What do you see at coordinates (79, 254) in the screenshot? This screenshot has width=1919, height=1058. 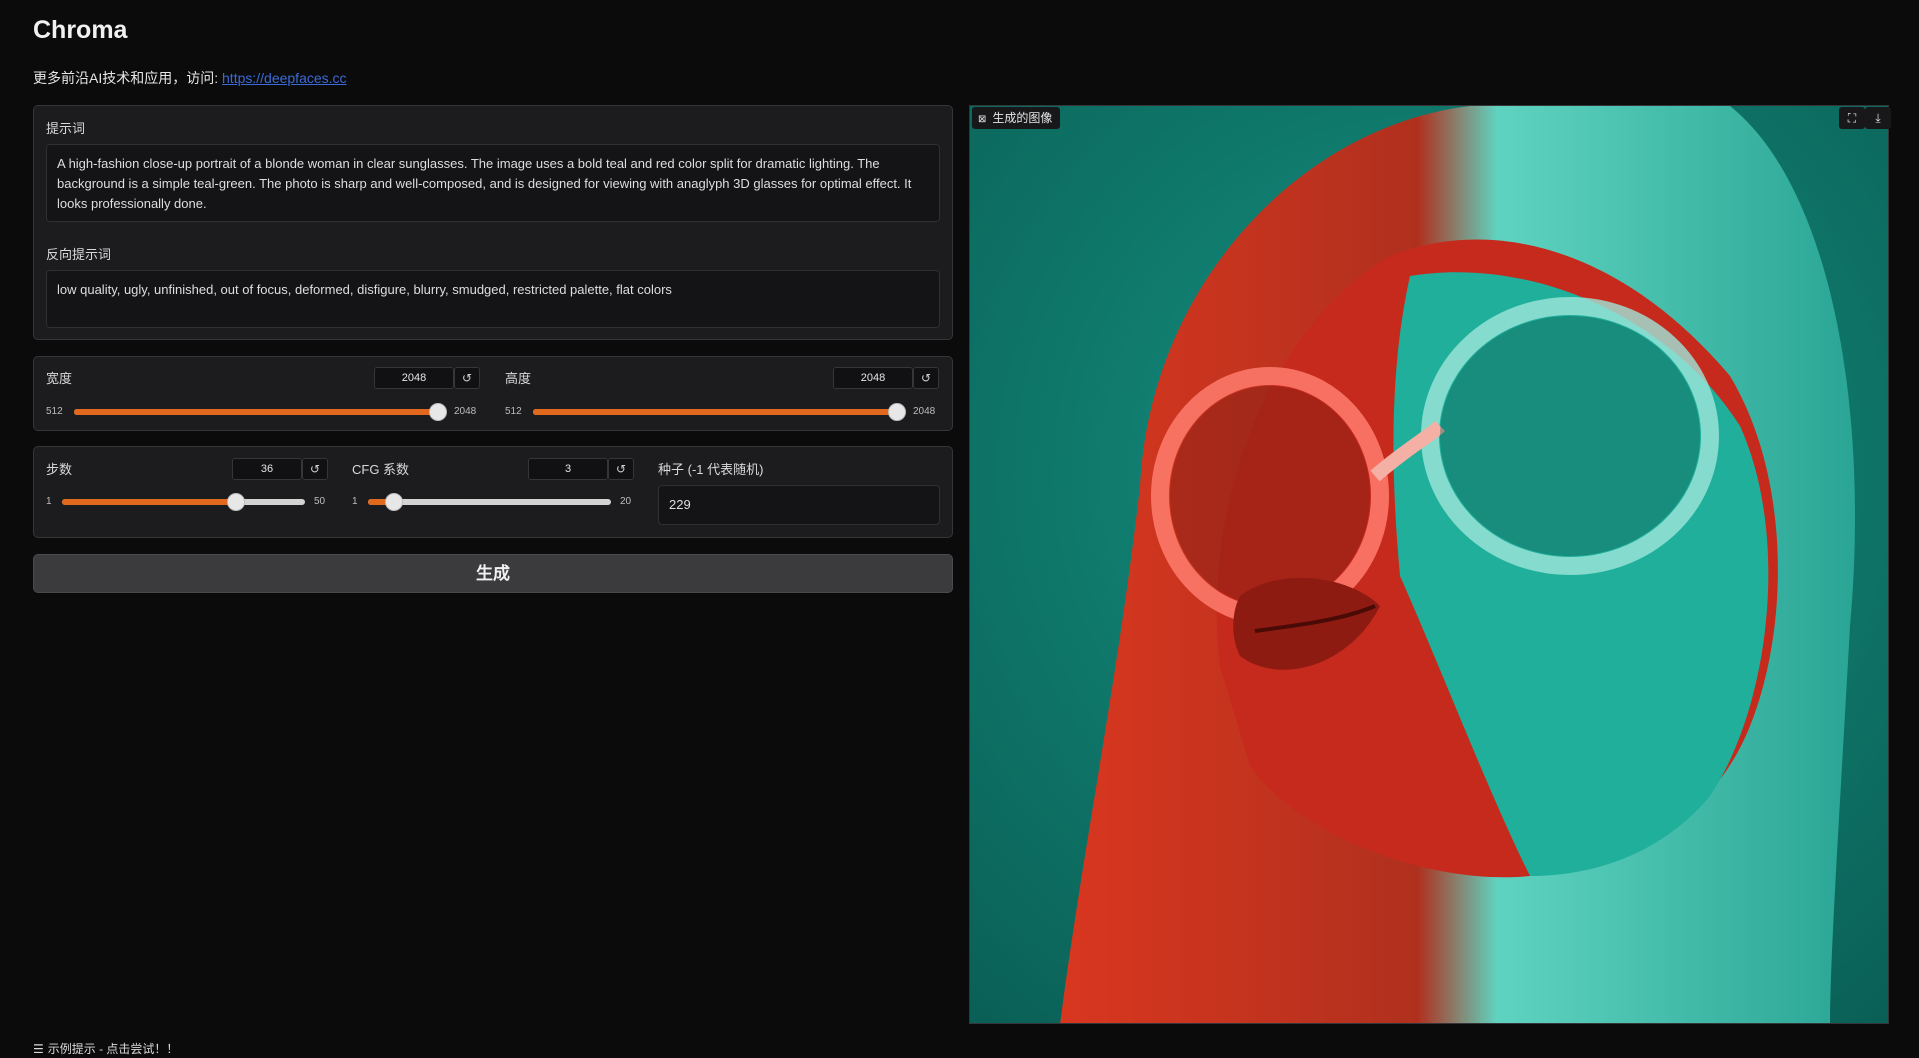 I see `negative-prompt-label: 反向提示词` at bounding box center [79, 254].